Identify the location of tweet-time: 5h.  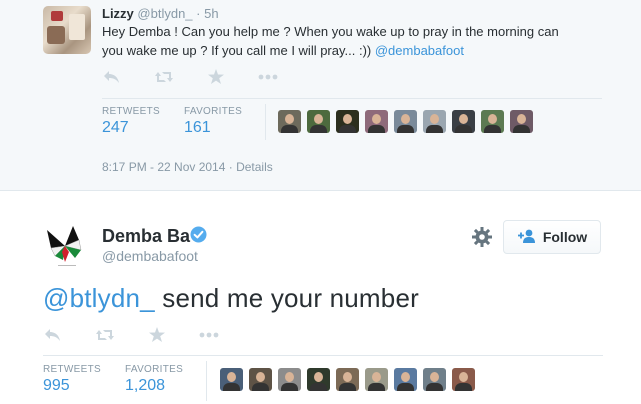
(211, 13).